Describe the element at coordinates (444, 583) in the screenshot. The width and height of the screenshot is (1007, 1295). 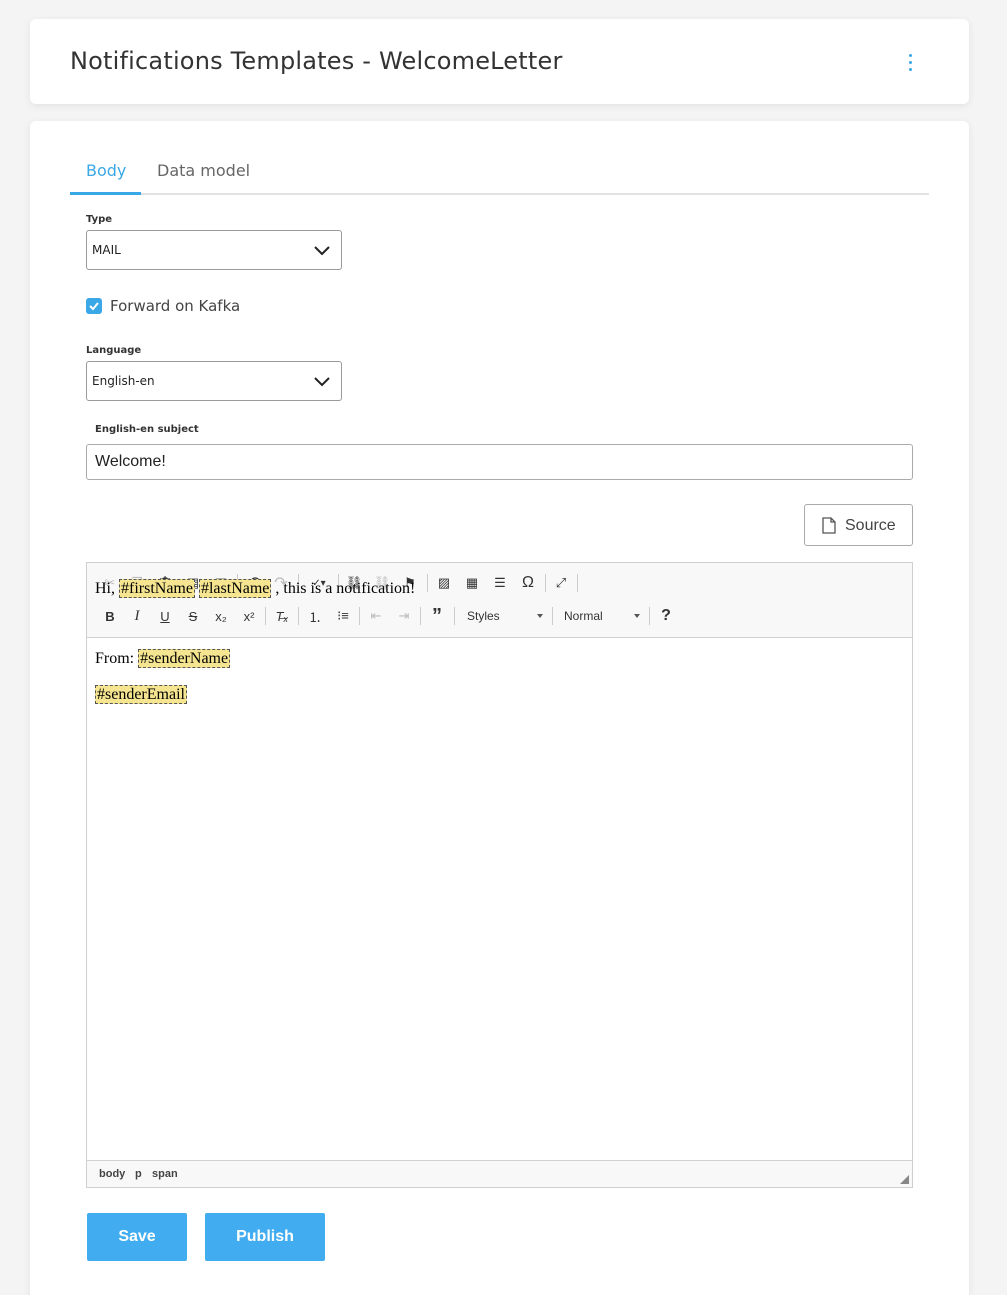
I see `image-icon: ▨` at that location.